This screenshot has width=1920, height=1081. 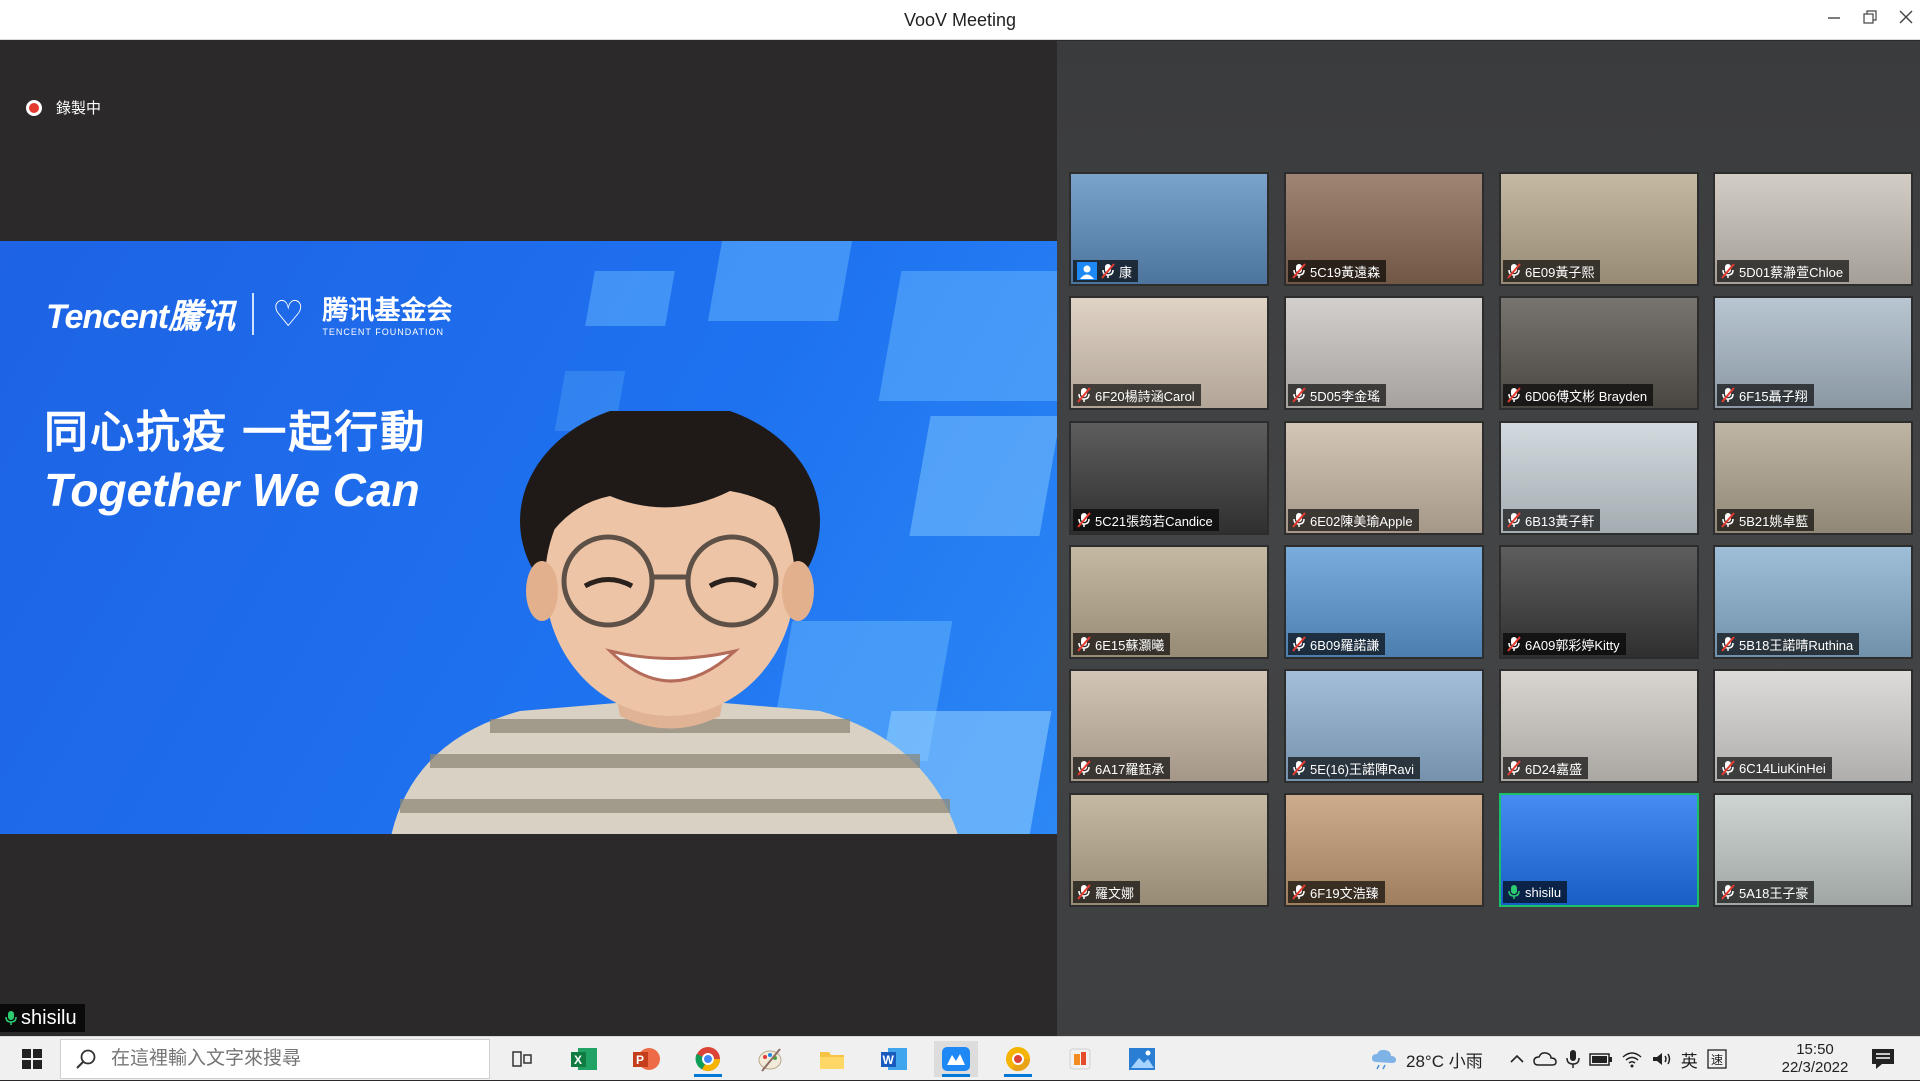 I want to click on participant-tile: 6A09郭彩婷Kitty, so click(x=1599, y=602).